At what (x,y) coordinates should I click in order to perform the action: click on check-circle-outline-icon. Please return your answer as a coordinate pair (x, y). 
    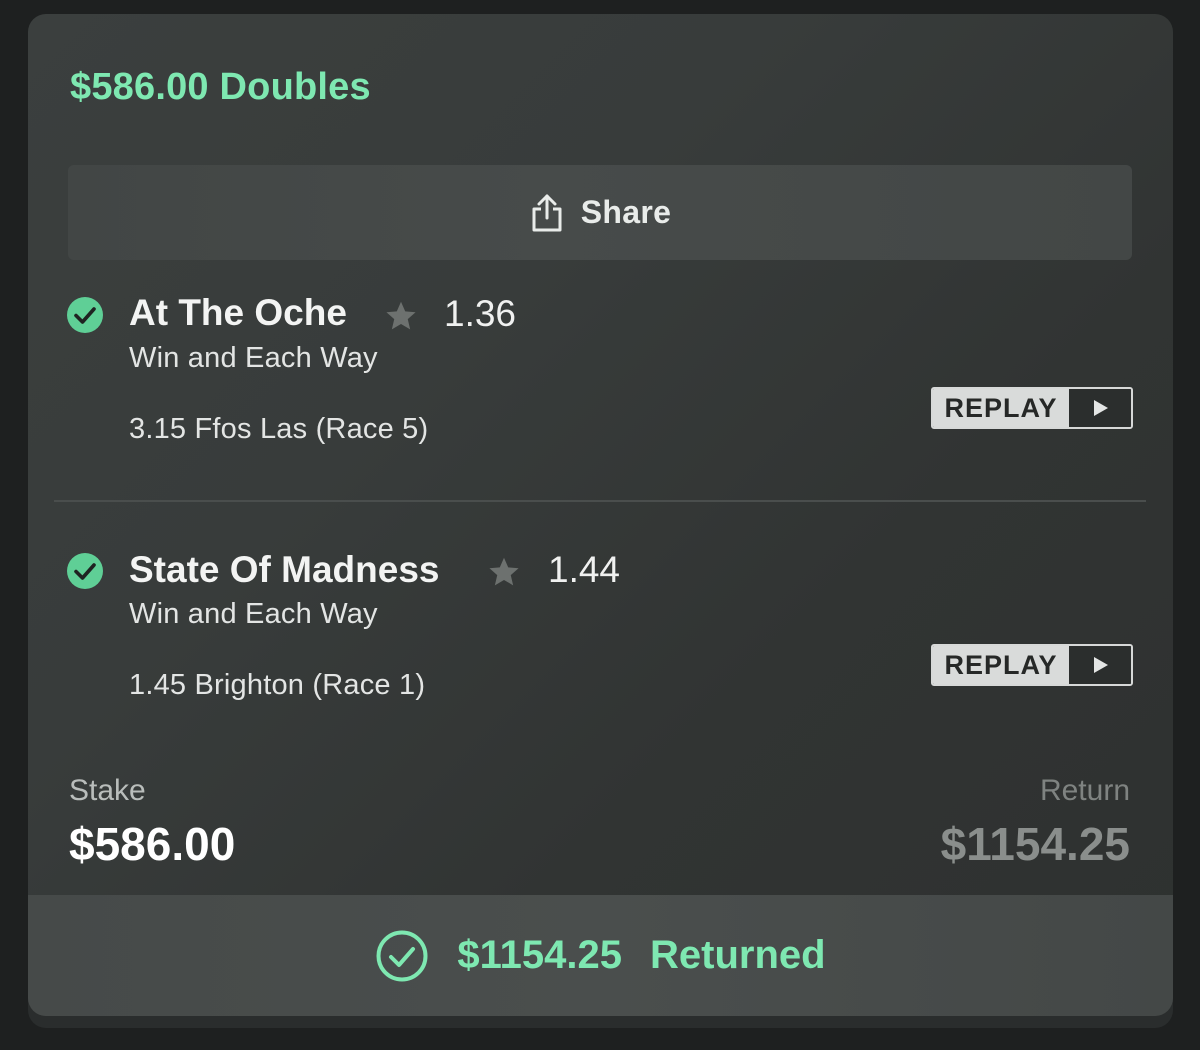
    Looking at the image, I should click on (402, 955).